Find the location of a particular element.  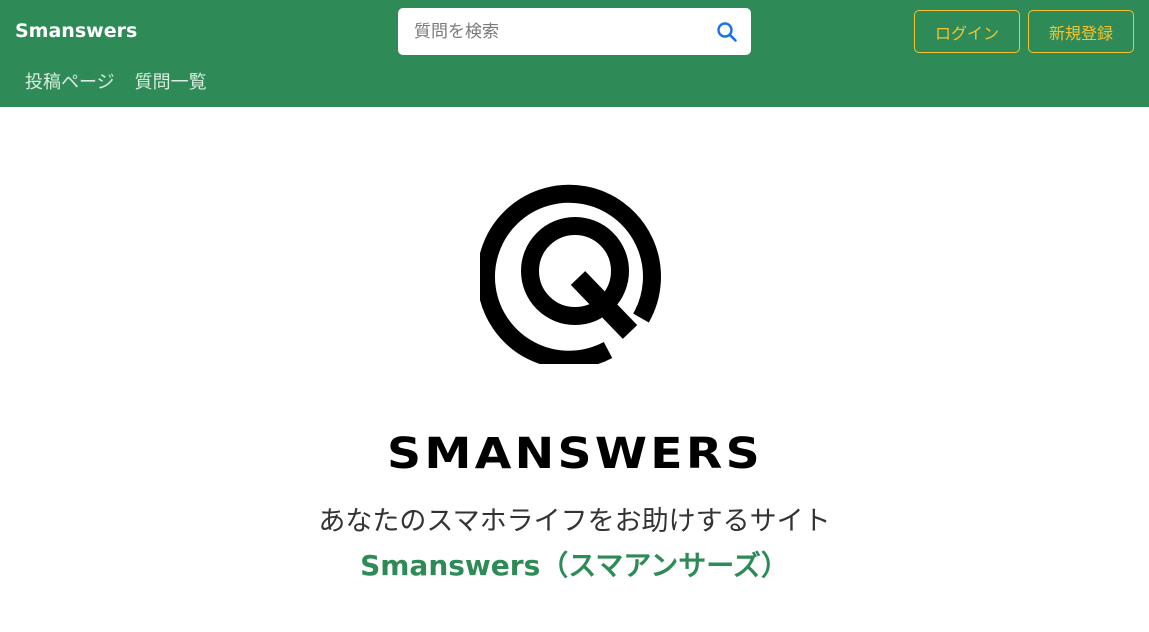

tagline: あなたのスマホライフをお助けするサイト is located at coordinates (574, 521).